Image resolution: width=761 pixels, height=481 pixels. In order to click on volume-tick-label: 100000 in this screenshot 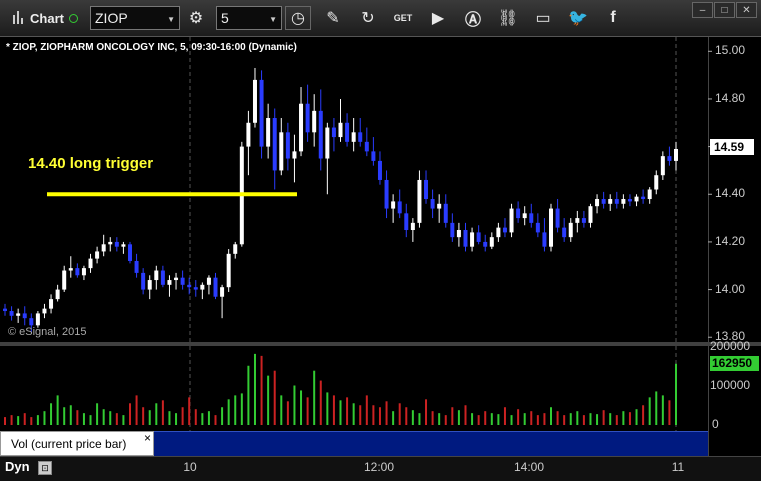, I will do `click(730, 385)`.